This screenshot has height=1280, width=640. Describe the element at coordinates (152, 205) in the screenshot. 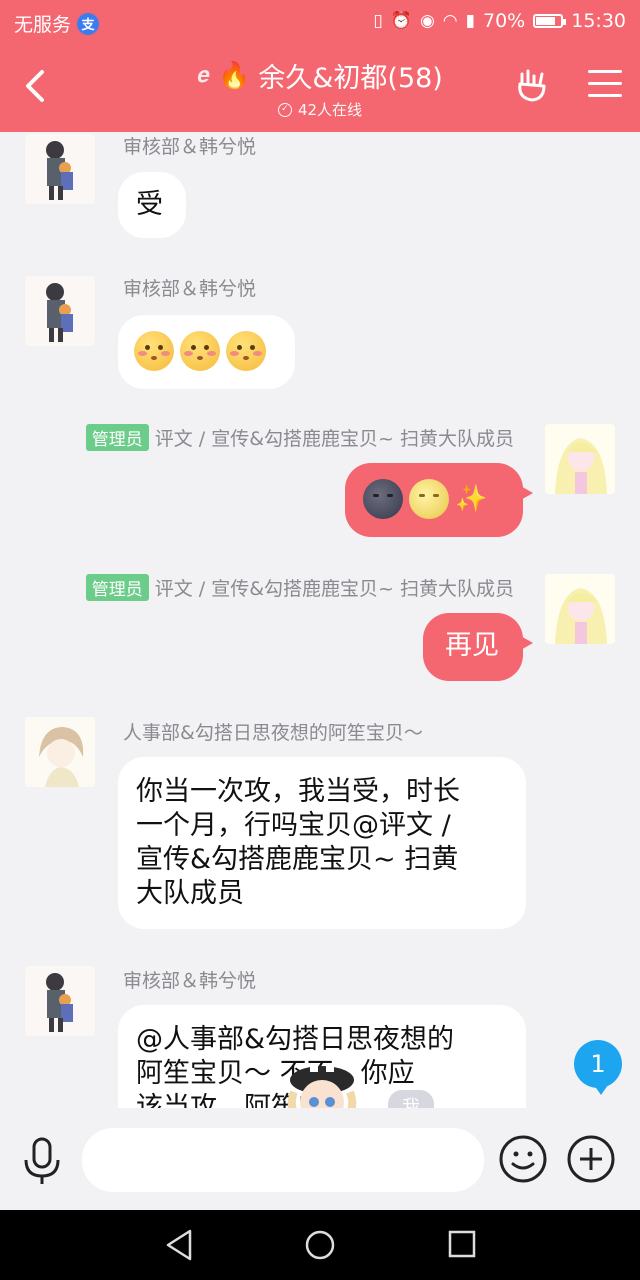

I see `message-bubble: 受` at that location.